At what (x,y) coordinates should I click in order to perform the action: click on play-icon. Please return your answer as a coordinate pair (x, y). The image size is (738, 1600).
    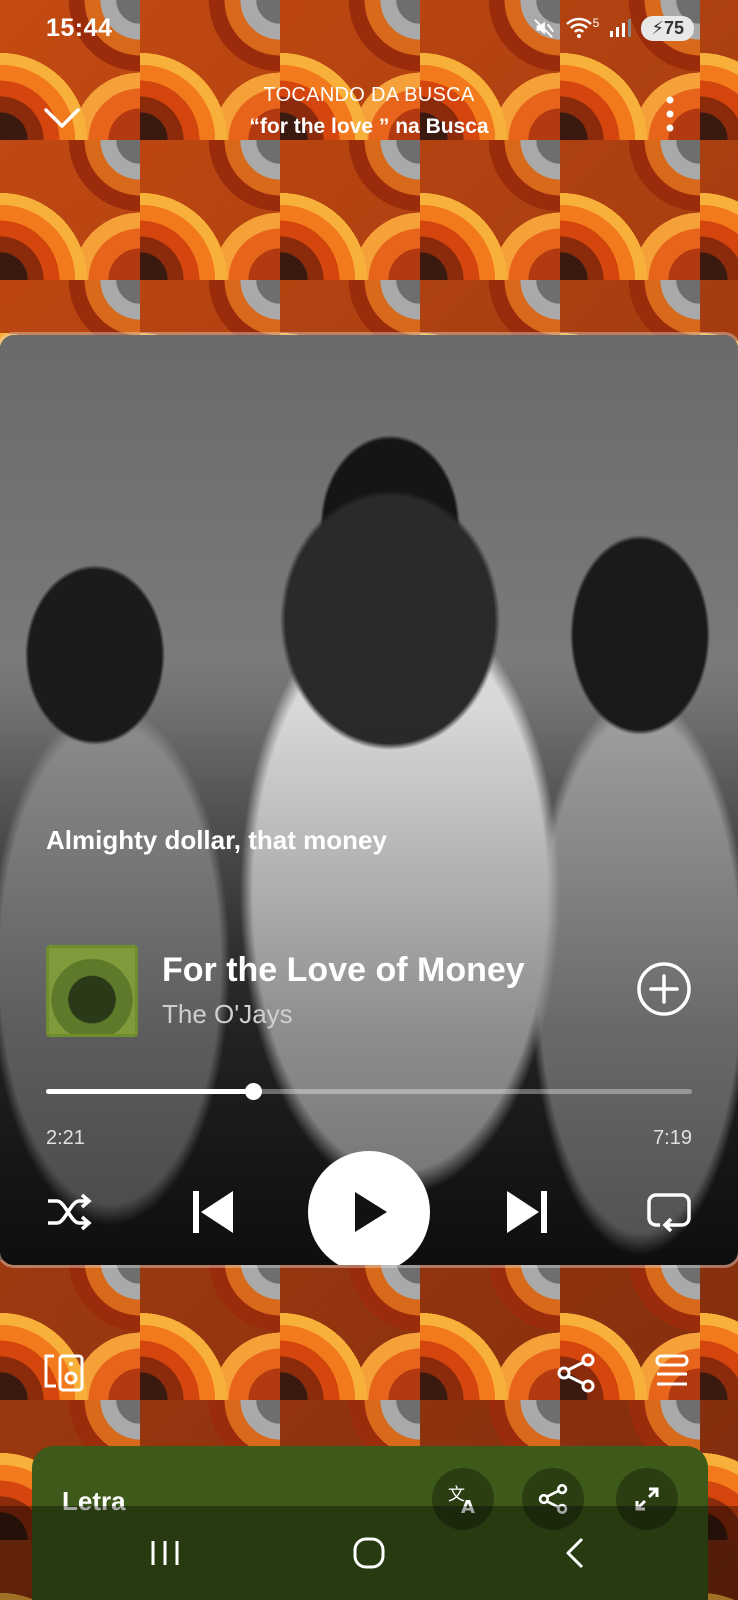
    Looking at the image, I should click on (371, 1212).